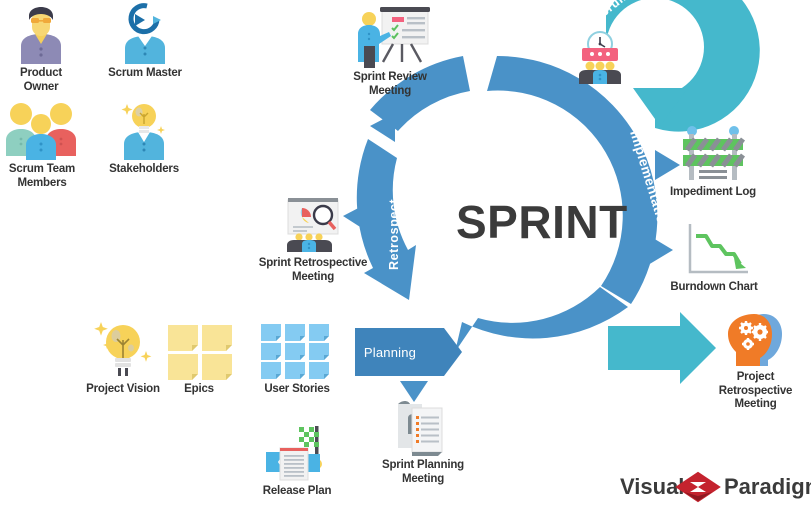  Describe the element at coordinates (295, 351) in the screenshot. I see `sticky-notes-blue-grid-icon` at that location.